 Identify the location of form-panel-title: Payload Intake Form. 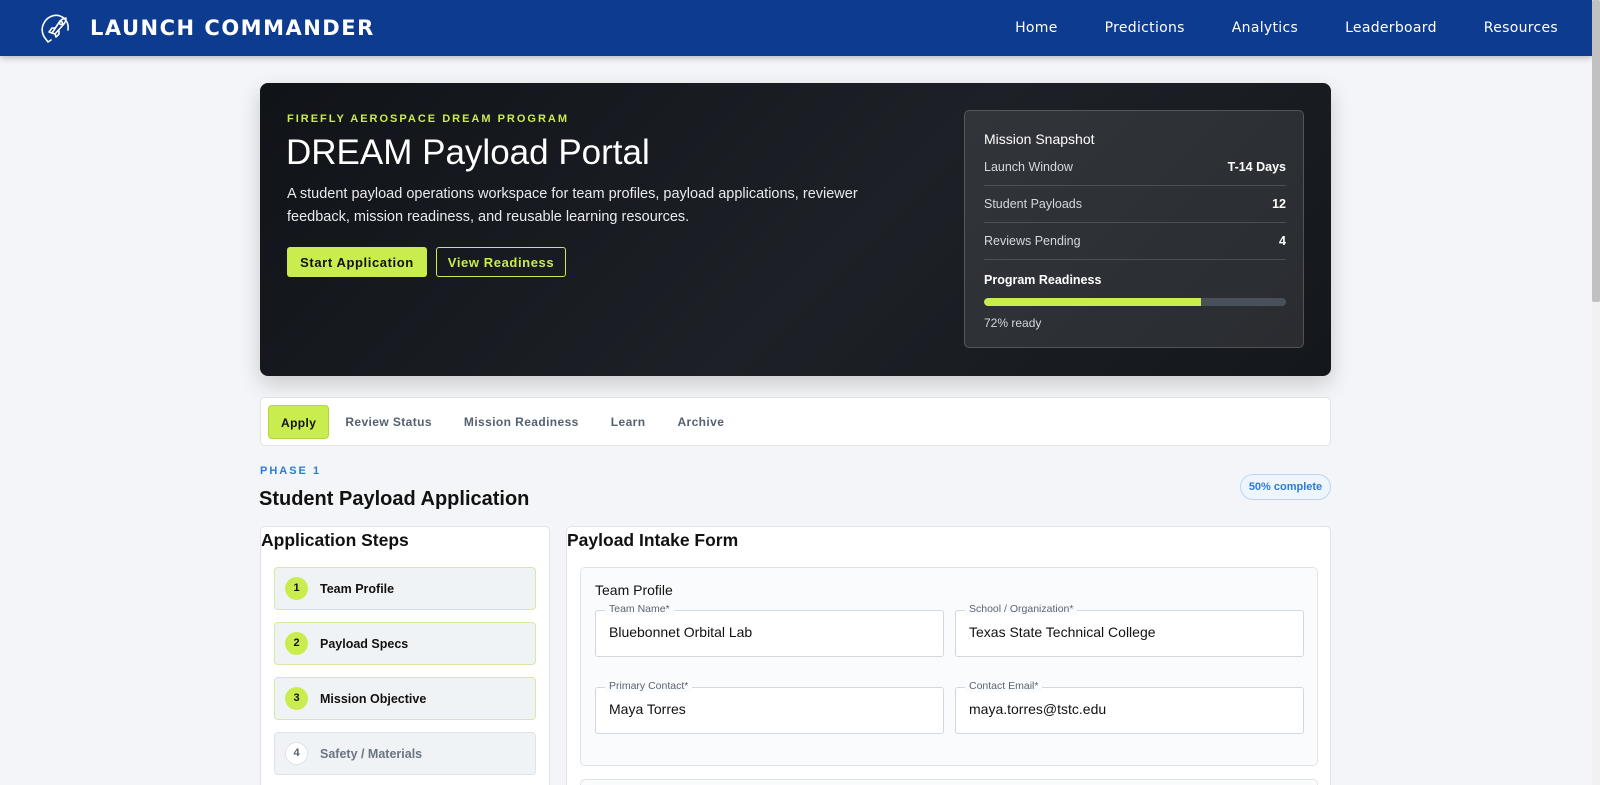
(653, 540).